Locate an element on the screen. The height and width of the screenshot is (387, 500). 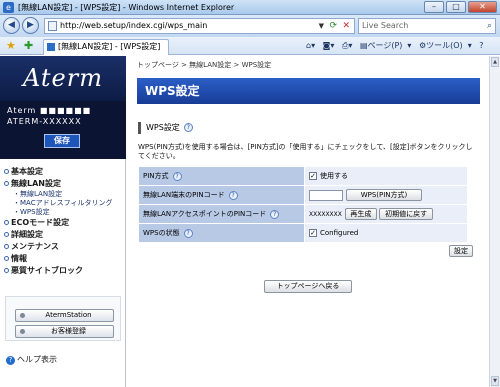
minimize-button: – is located at coordinates (434, 7).